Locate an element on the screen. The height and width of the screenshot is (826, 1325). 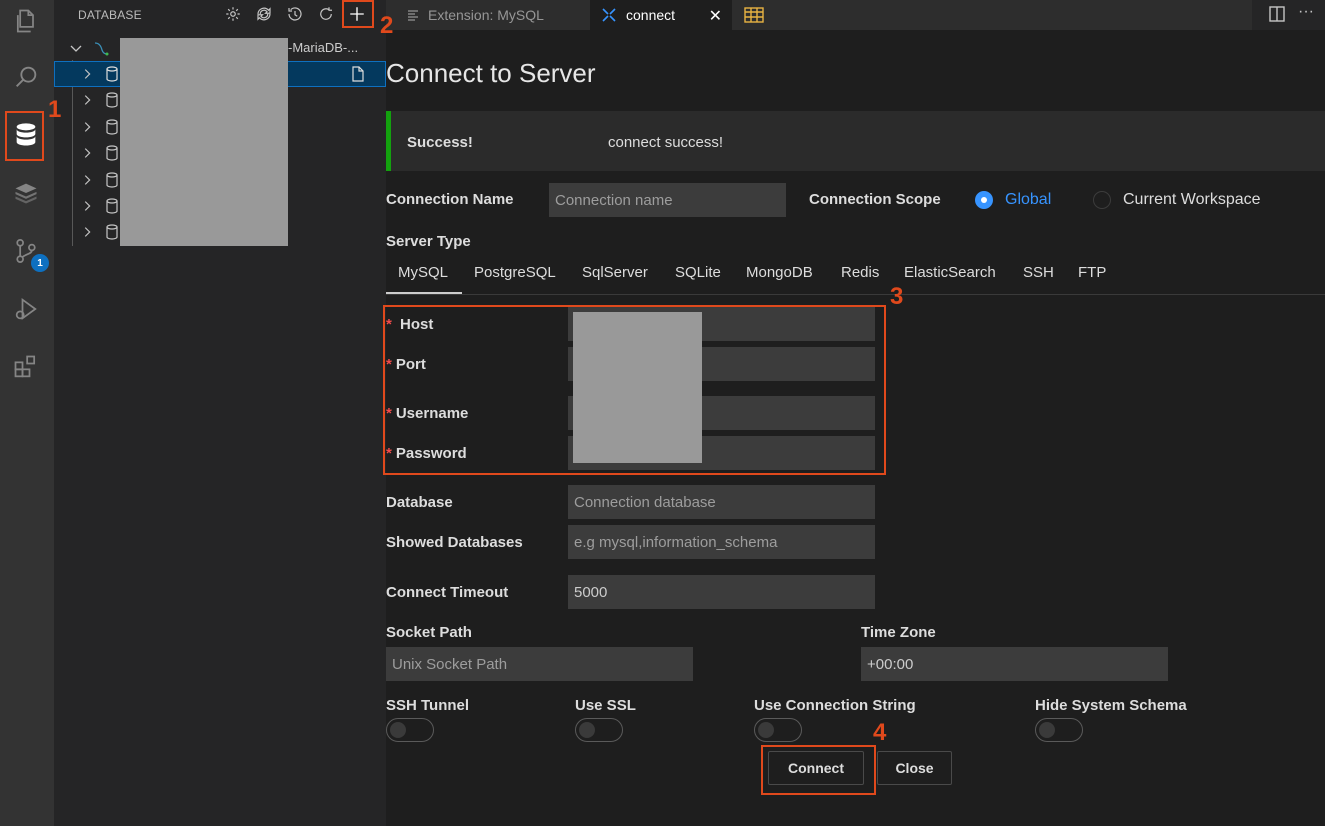
alert-title: Success! is located at coordinates (440, 142).